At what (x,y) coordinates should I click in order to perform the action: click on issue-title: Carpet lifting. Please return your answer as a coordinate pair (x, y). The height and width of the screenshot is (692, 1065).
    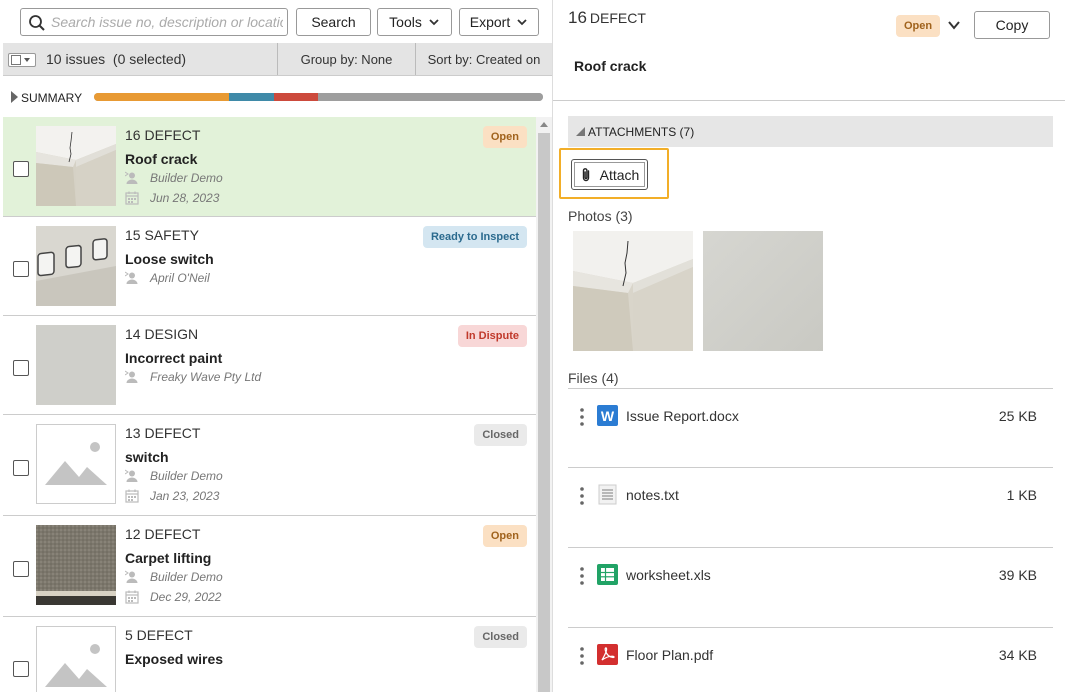
    Looking at the image, I should click on (168, 558).